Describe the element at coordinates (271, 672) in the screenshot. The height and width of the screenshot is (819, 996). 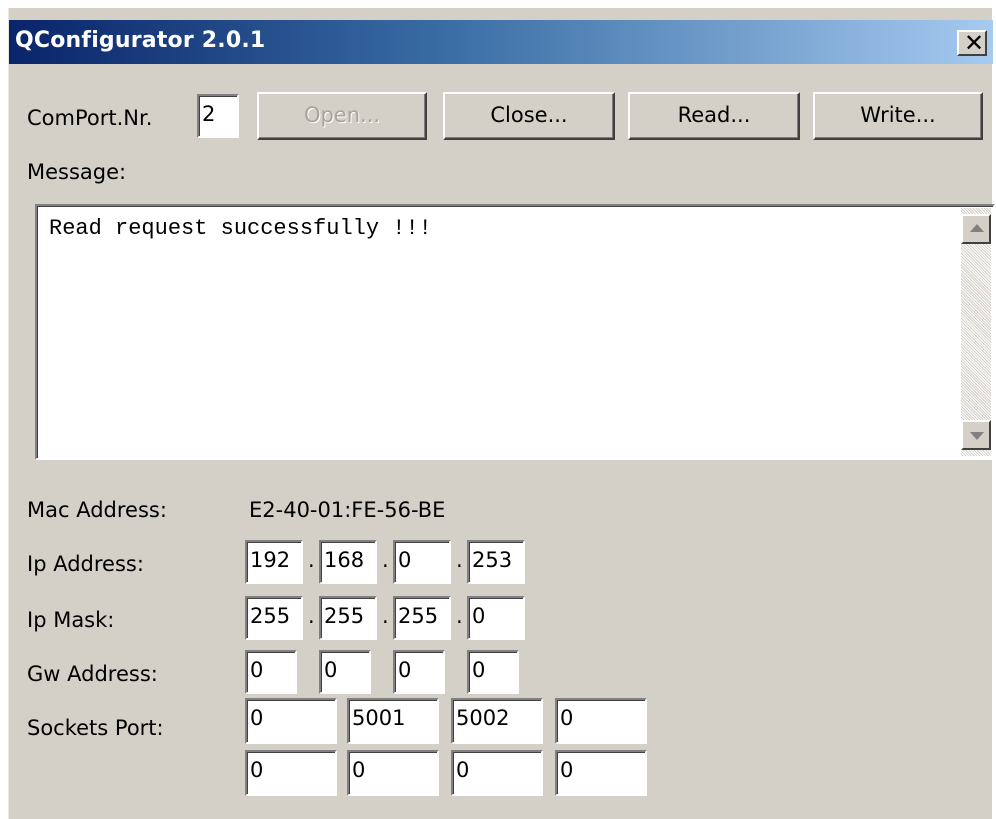
I see `gw-octet-1: 0` at that location.